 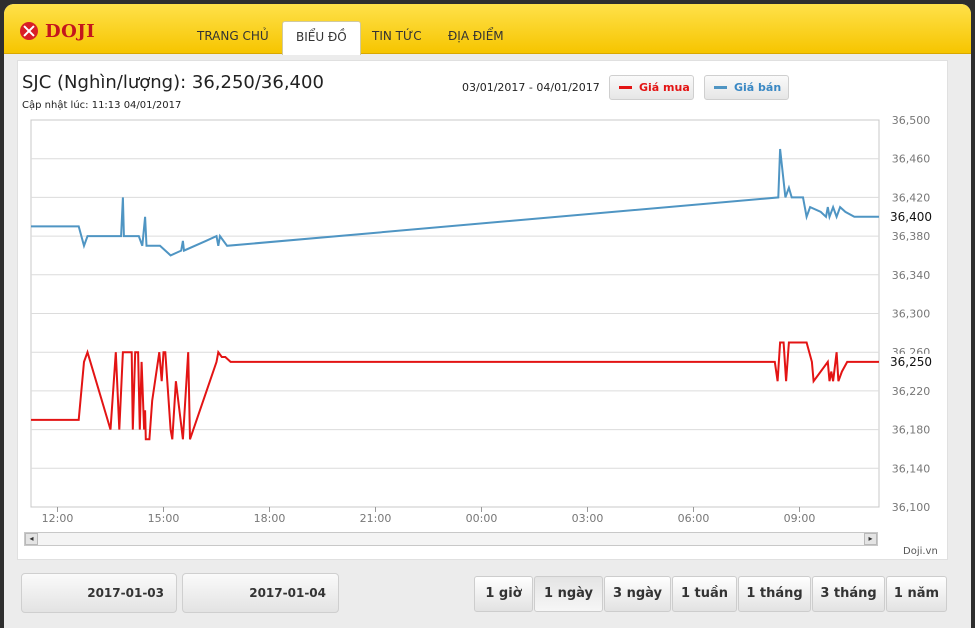 I want to click on period-button: 1 giờ, so click(x=503, y=594).